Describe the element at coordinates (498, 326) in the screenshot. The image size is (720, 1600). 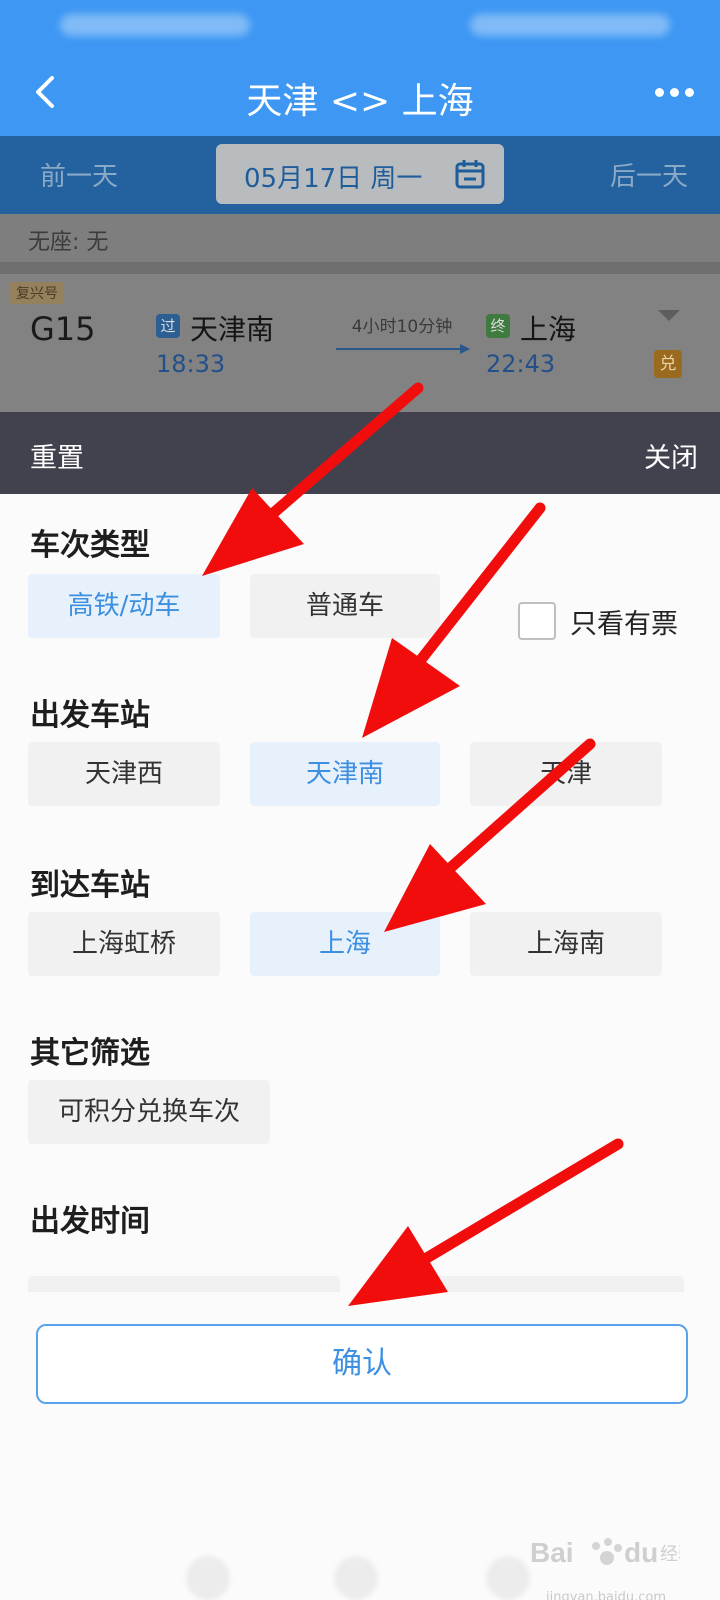
I see `terminal-badge: 终` at that location.